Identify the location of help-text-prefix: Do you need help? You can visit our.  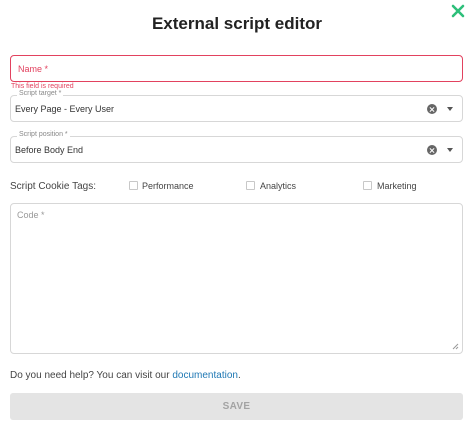
(91, 375).